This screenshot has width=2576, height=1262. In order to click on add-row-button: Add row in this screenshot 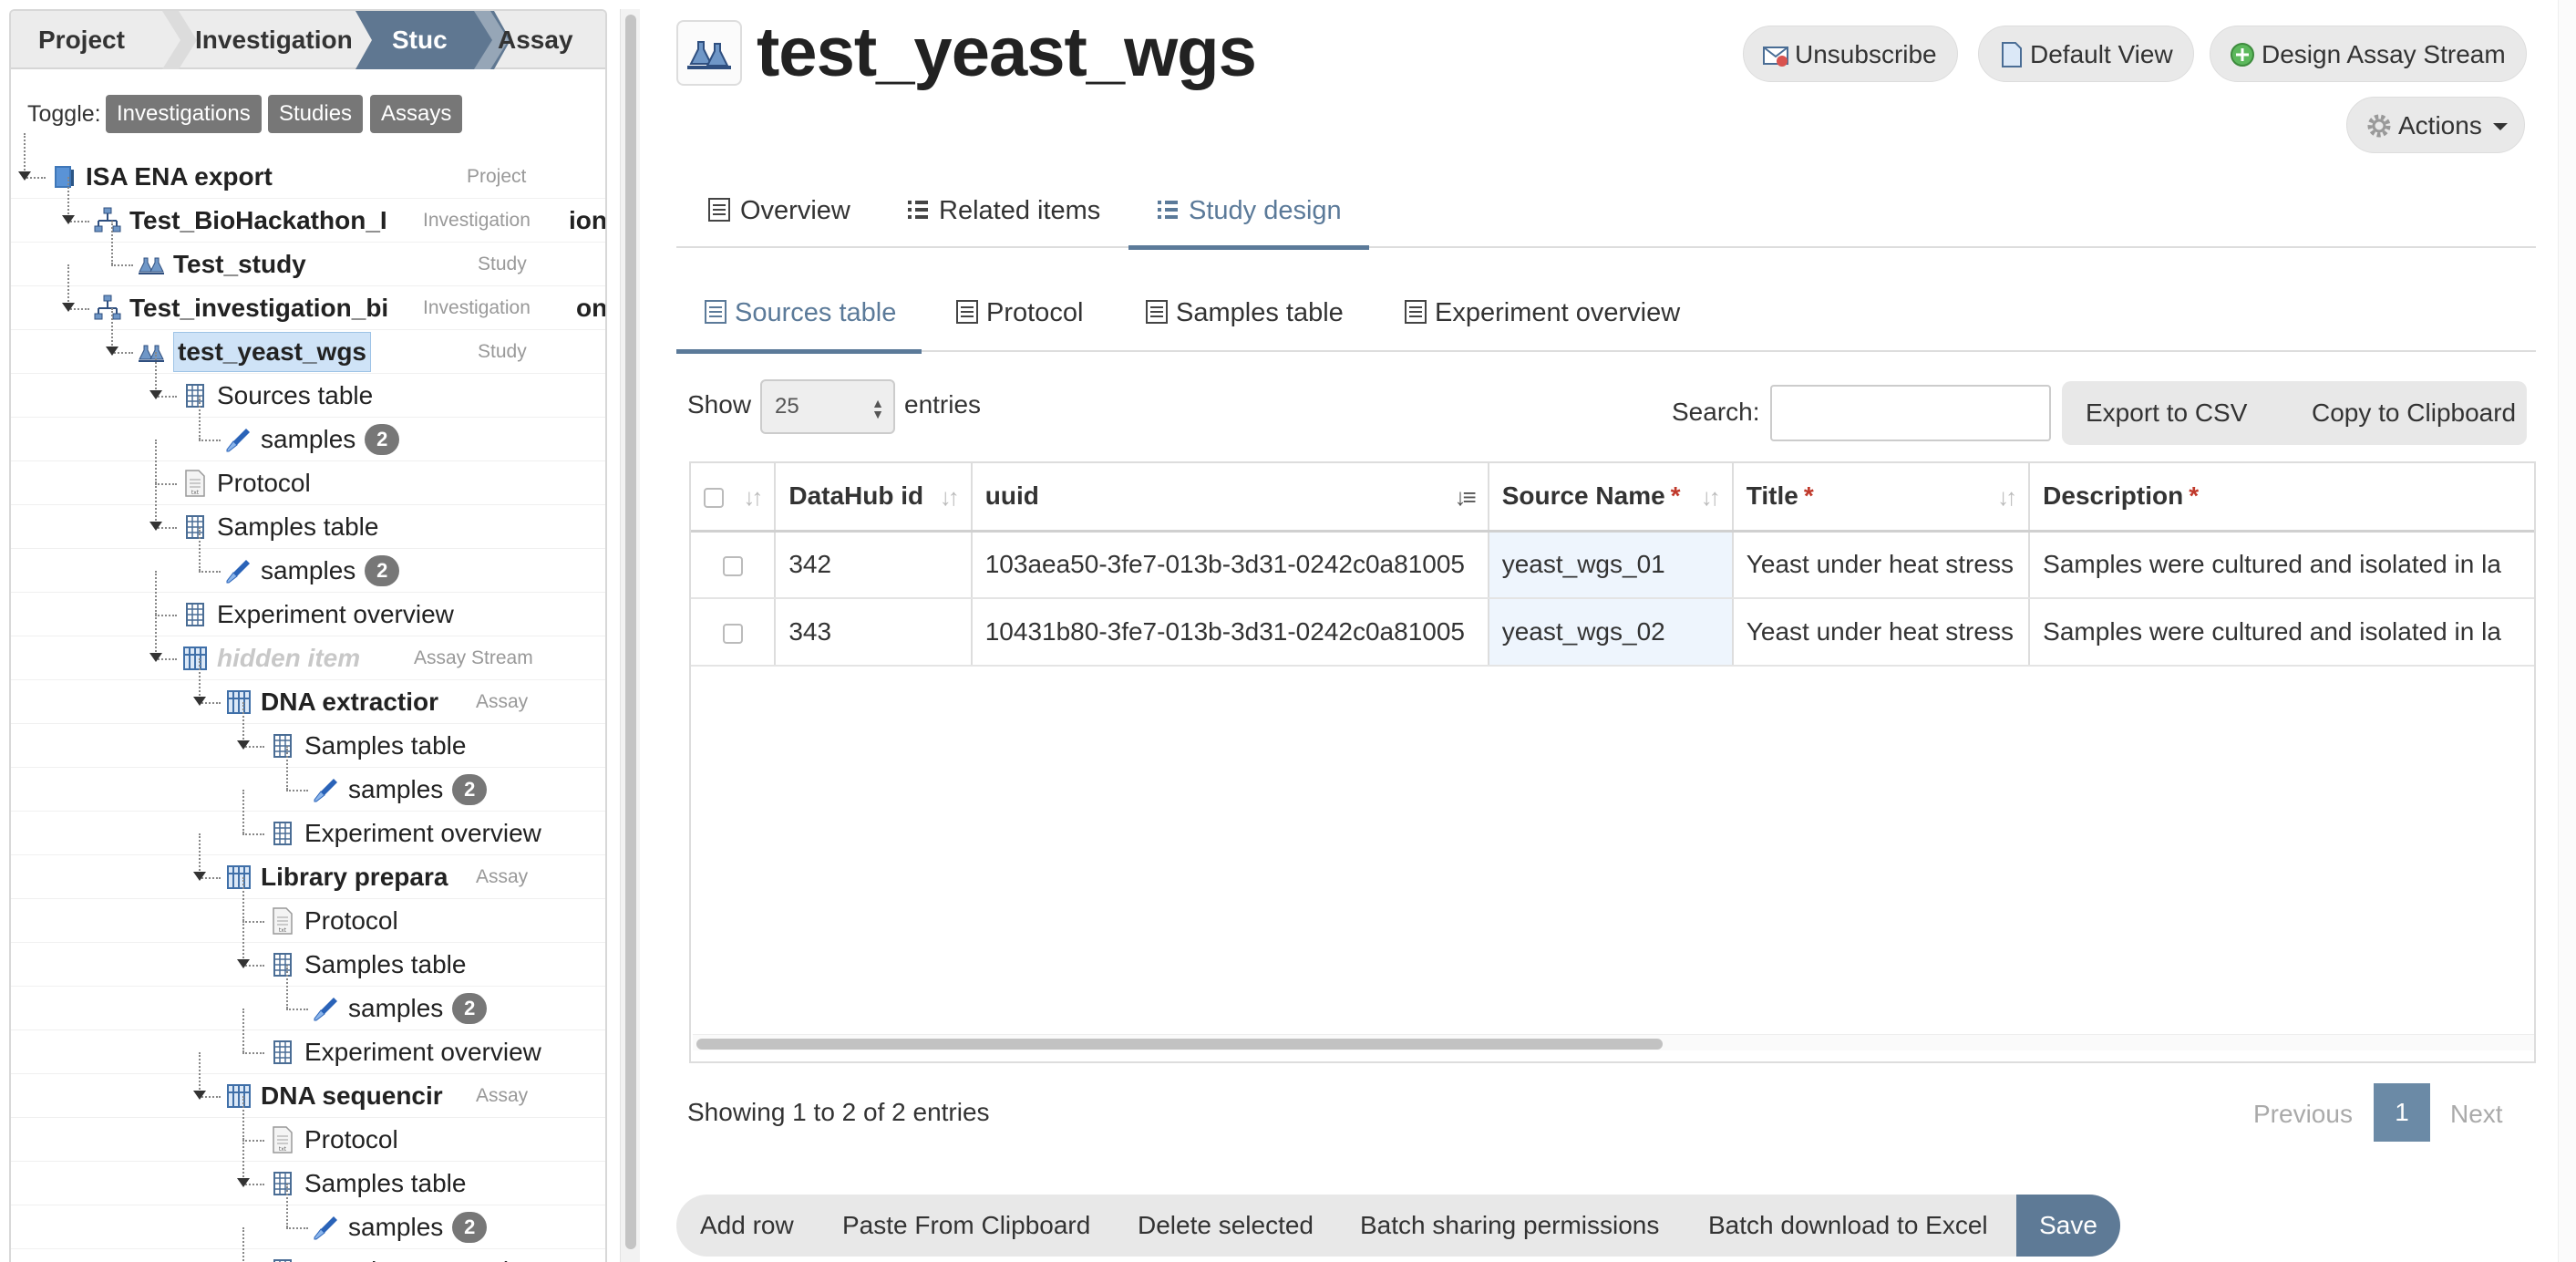, I will do `click(747, 1226)`.